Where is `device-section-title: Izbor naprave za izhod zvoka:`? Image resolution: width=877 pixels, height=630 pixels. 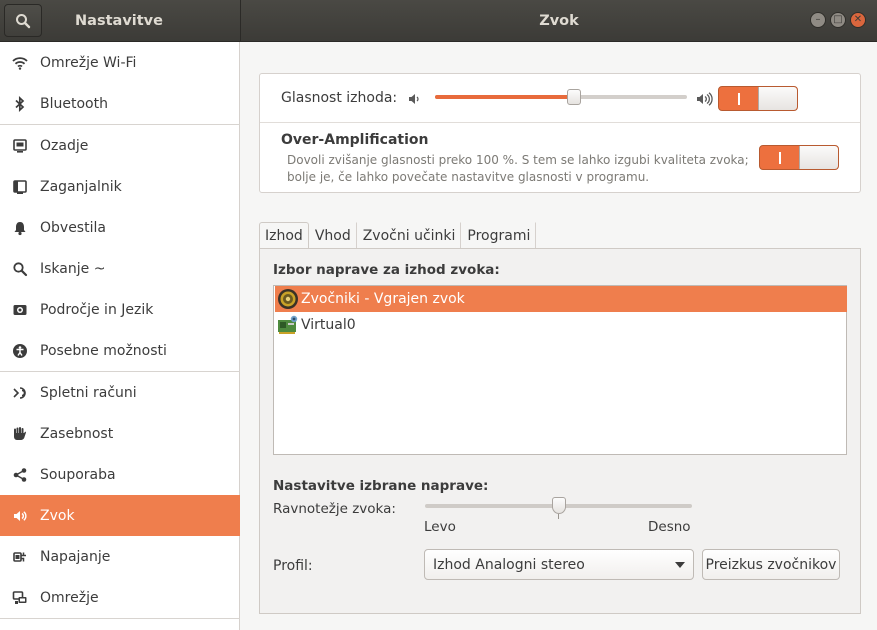 device-section-title: Izbor naprave za izhod zvoka: is located at coordinates (386, 270).